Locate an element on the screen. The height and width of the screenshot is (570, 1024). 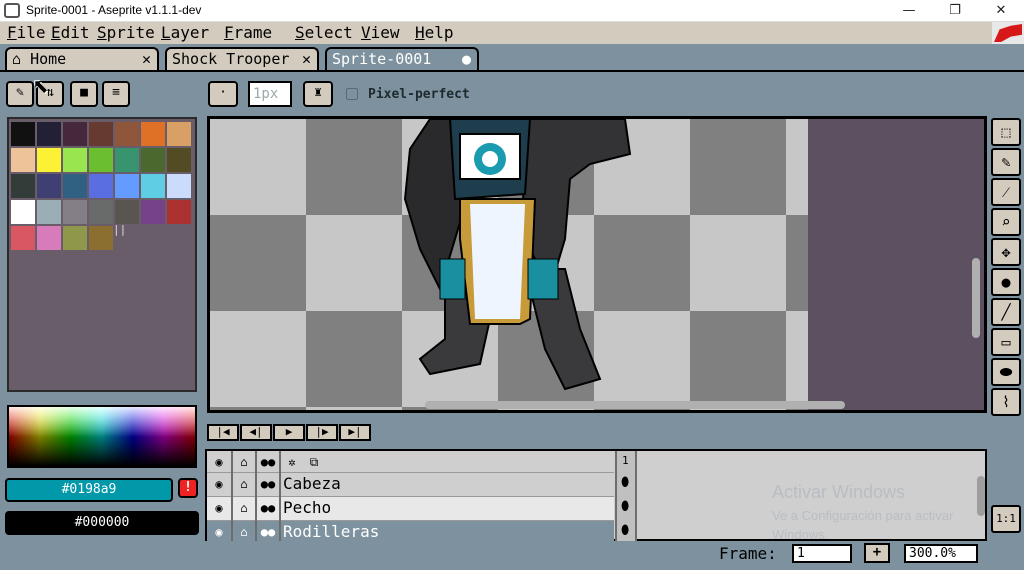
continuous-header-icon: ●● is located at coordinates (269, 463).